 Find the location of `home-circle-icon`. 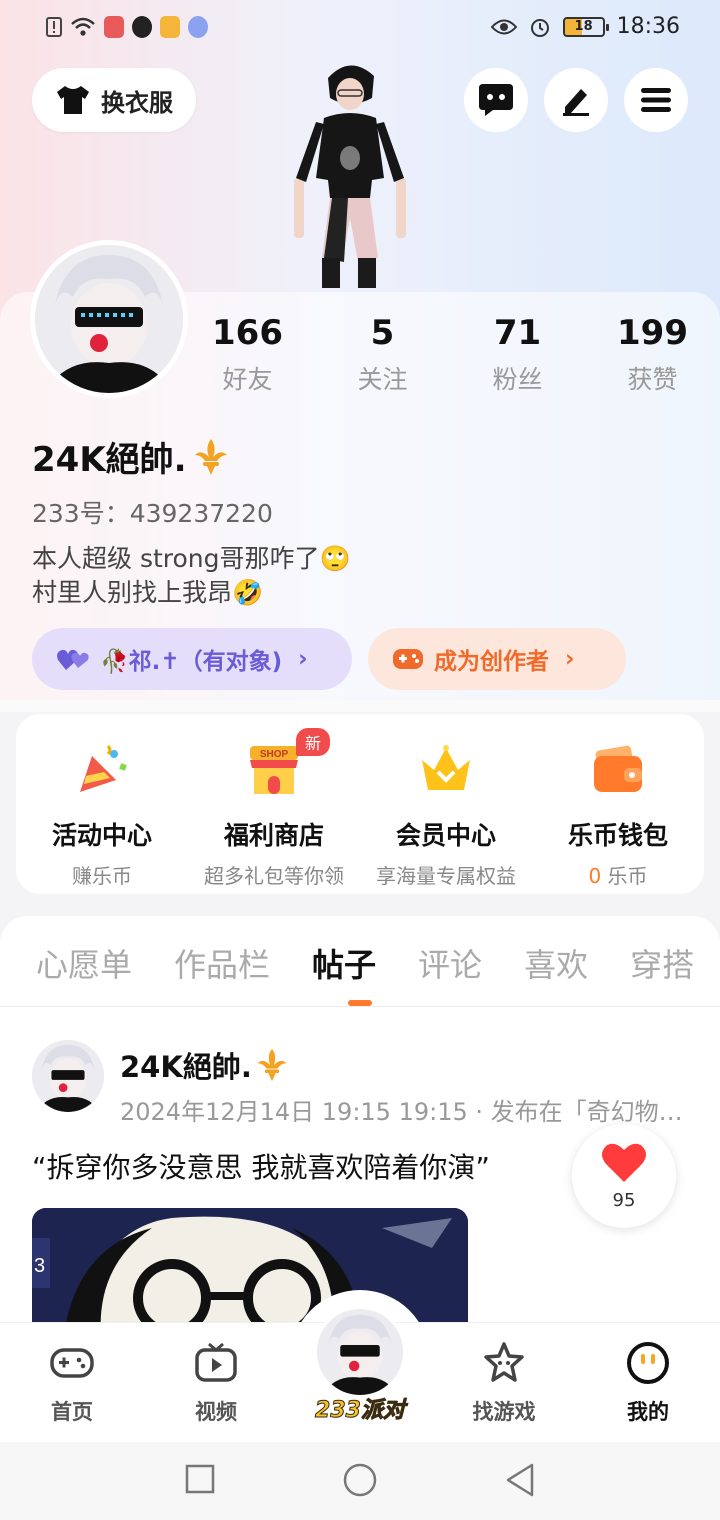

home-circle-icon is located at coordinates (360, 1480).